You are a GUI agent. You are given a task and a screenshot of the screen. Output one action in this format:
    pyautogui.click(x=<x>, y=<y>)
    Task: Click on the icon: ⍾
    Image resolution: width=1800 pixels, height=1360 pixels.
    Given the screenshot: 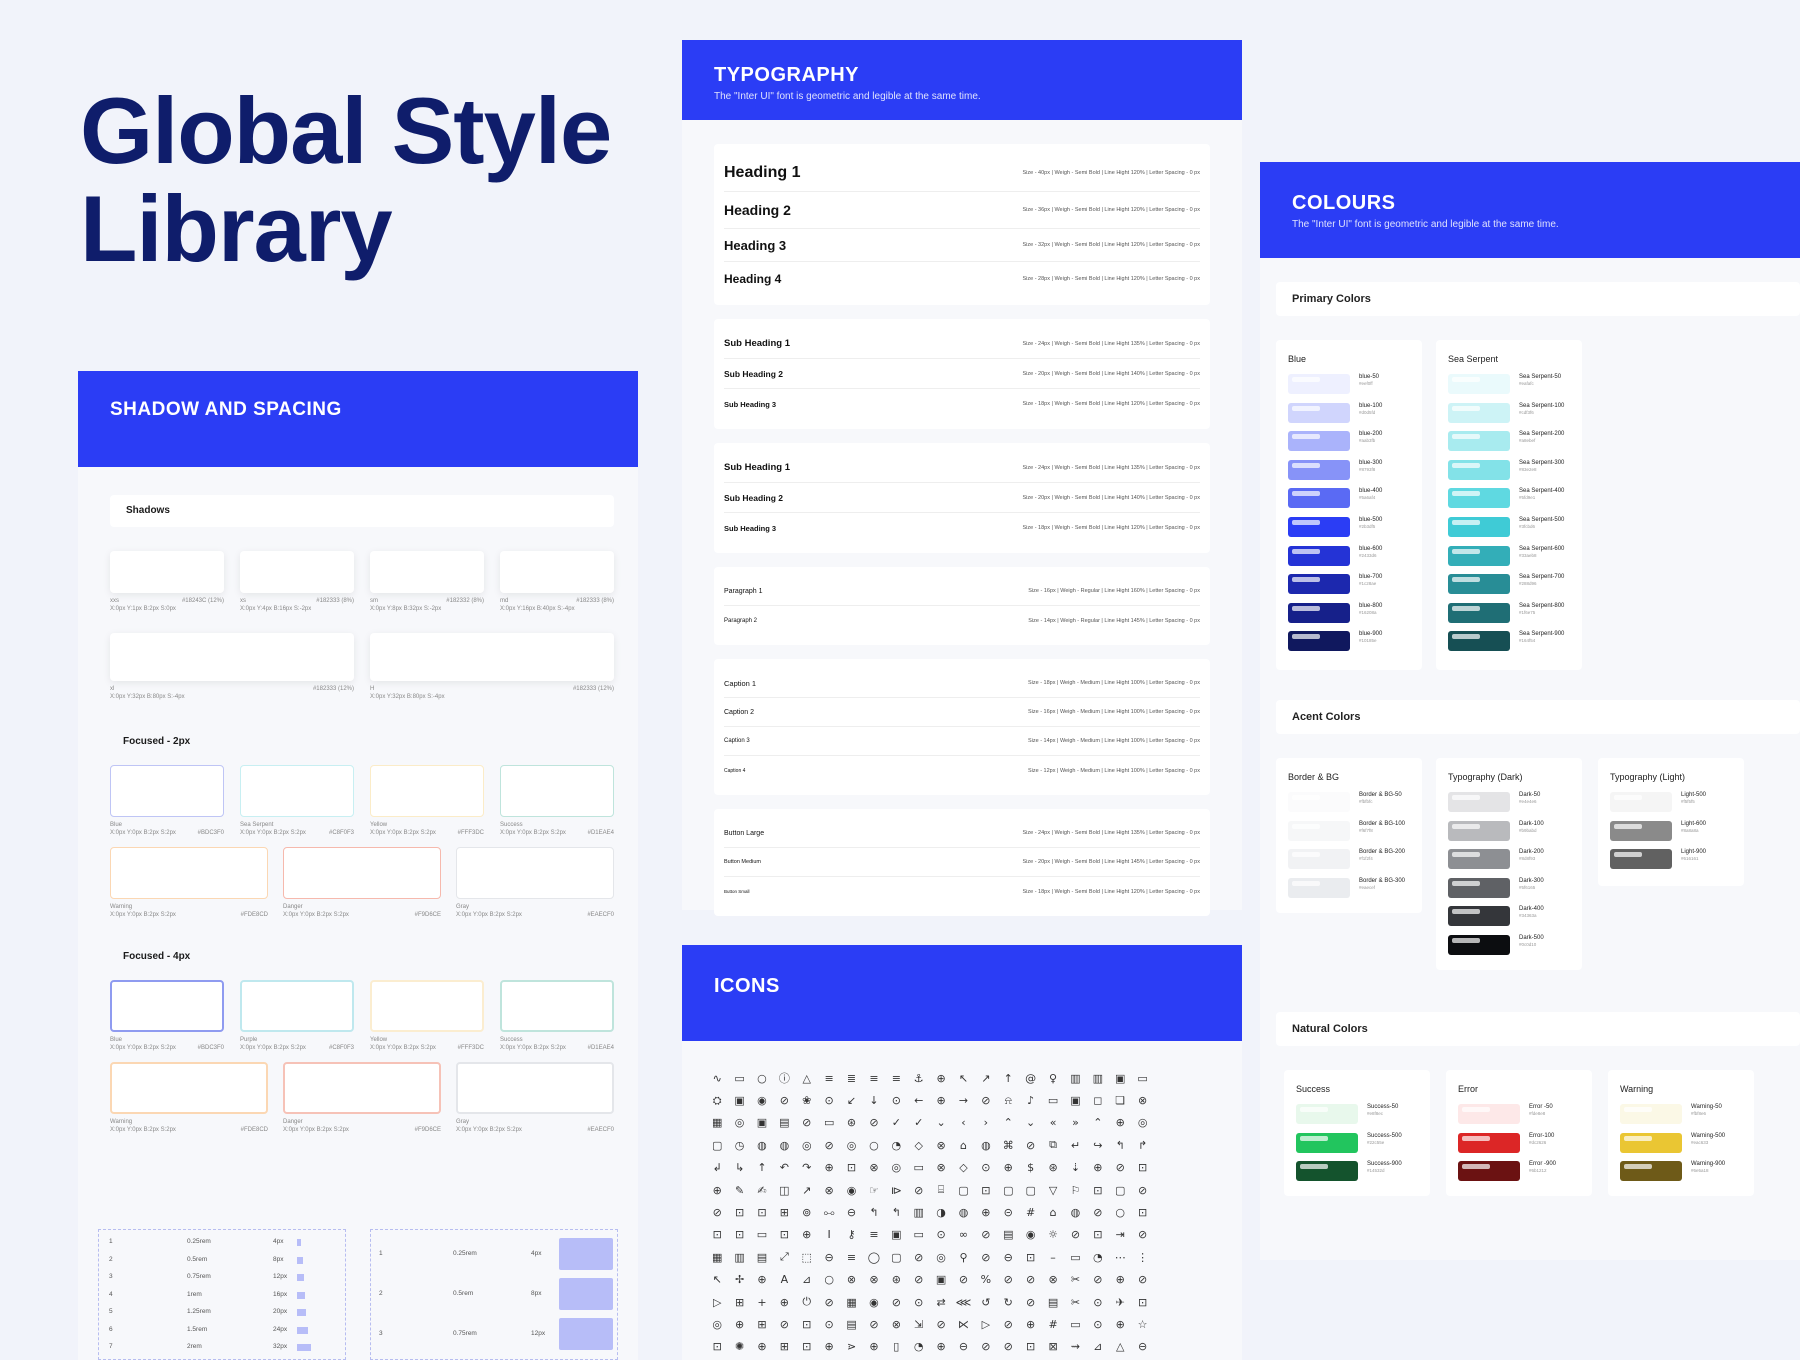 What is the action you would take?
    pyautogui.click(x=1008, y=1100)
    